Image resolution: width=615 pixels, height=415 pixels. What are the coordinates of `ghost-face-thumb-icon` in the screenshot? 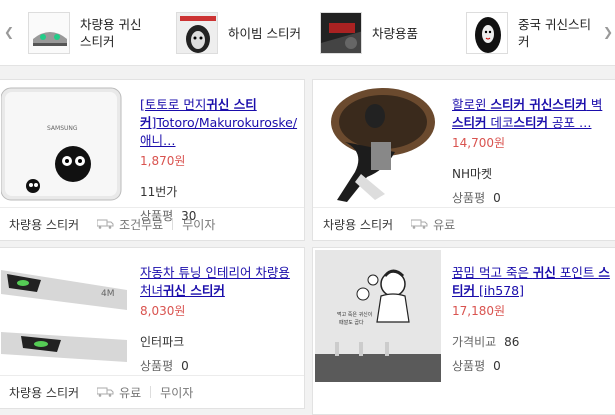 It's located at (197, 33).